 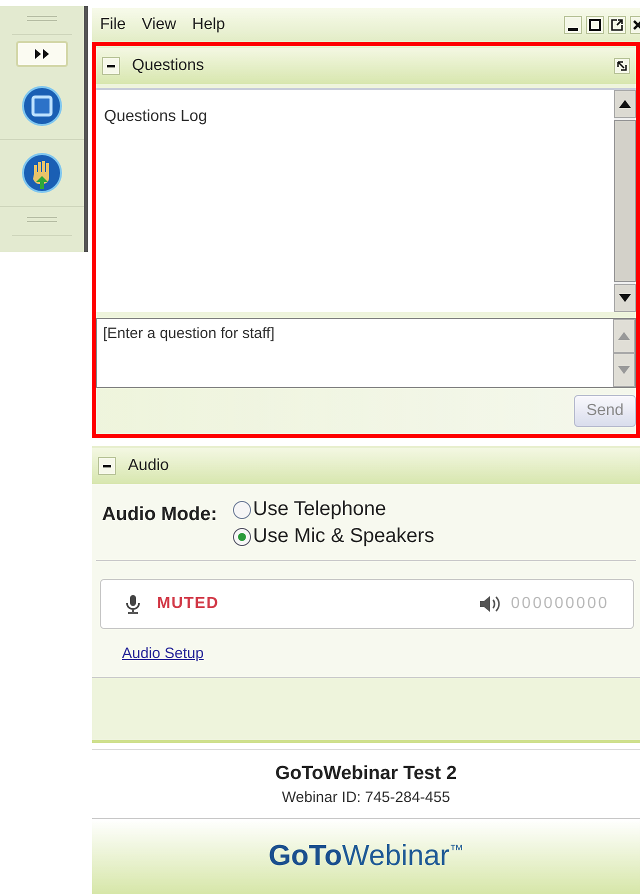 I want to click on microphone-icon, so click(x=133, y=604).